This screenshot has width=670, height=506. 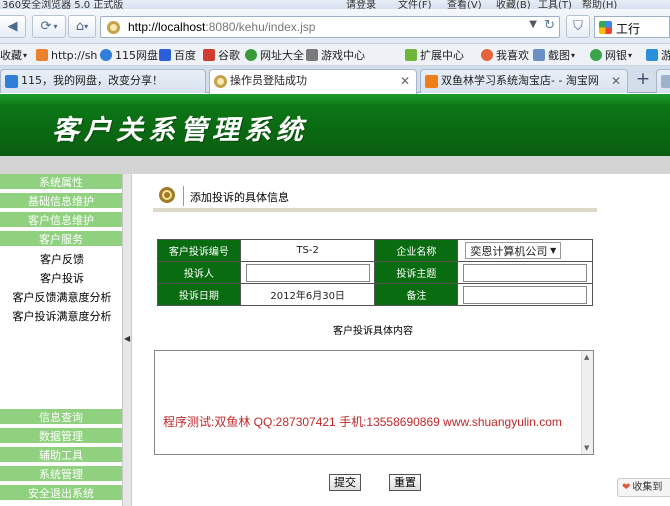 What do you see at coordinates (106, 55) in the screenshot?
I see `cloud-icon` at bounding box center [106, 55].